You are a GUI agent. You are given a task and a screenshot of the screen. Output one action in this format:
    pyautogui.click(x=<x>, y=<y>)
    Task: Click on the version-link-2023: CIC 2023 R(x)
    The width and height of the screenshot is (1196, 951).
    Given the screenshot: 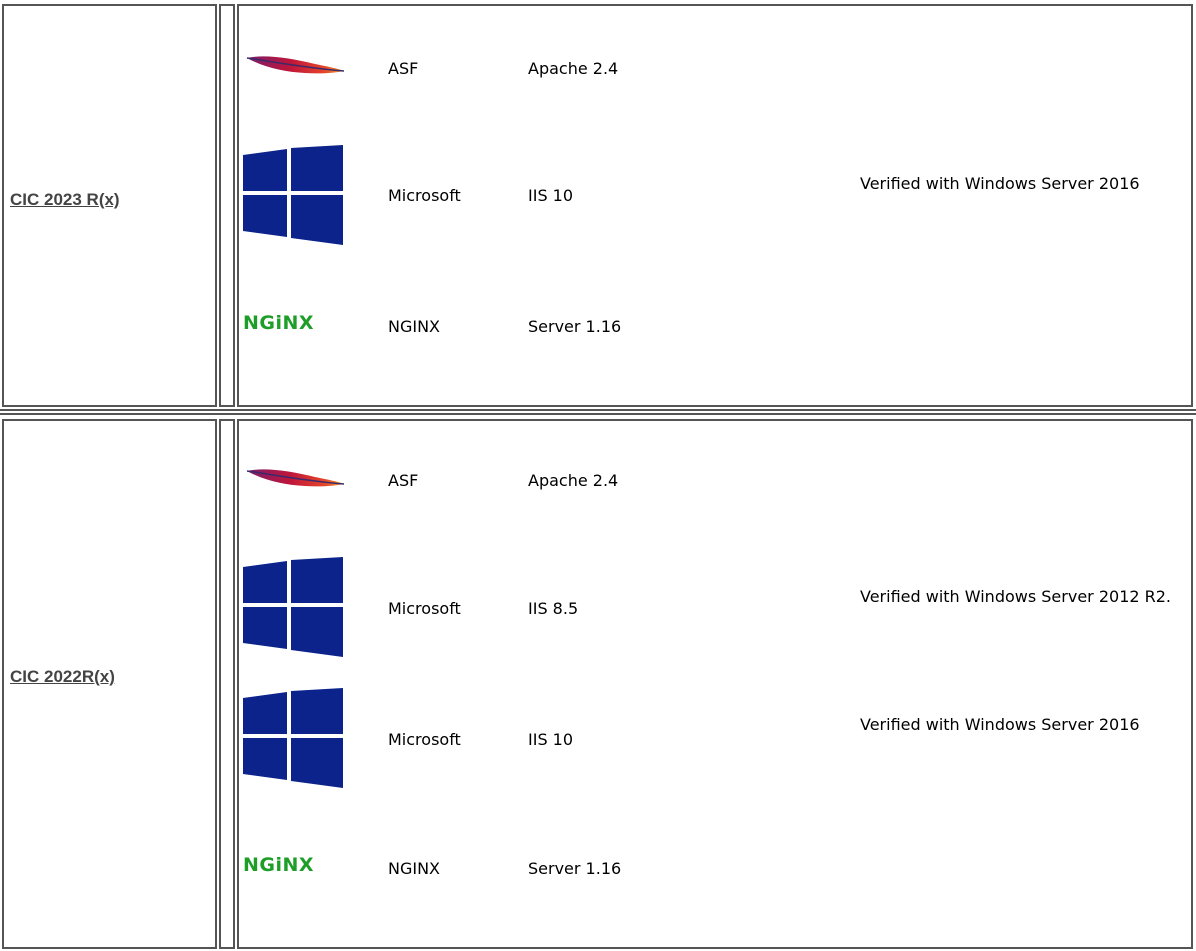 What is the action you would take?
    pyautogui.click(x=65, y=200)
    